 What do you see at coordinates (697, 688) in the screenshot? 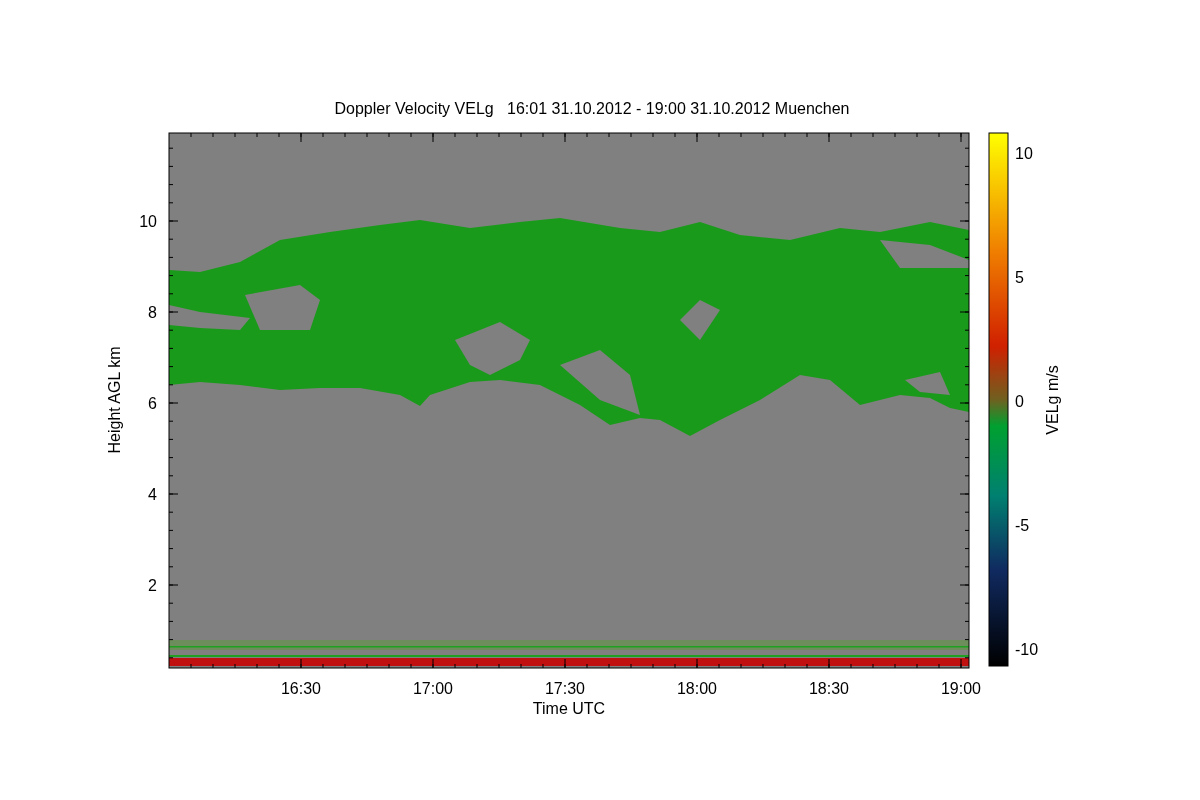
I see `tick-label: 18:00` at bounding box center [697, 688].